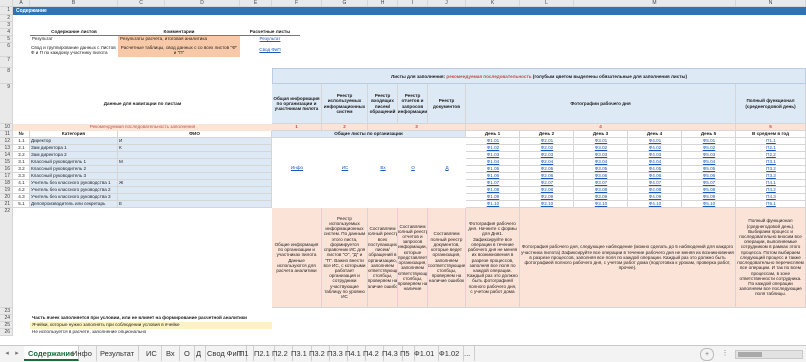 This screenshot has height=362, width=806. What do you see at coordinates (447, 168) in the screenshot?
I see `d-sheet-link: Д` at bounding box center [447, 168].